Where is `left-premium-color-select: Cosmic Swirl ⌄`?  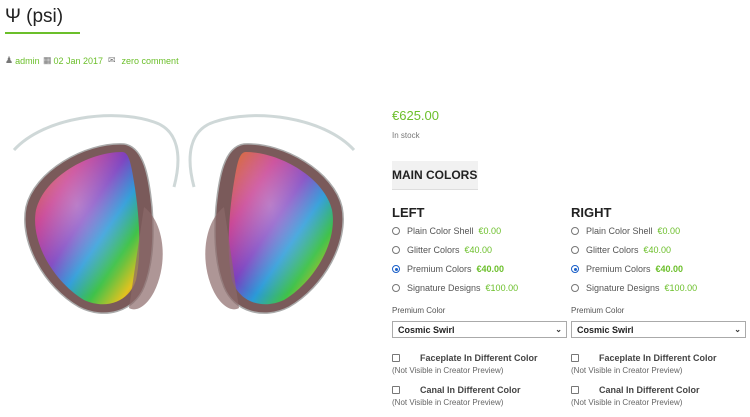 left-premium-color-select: Cosmic Swirl ⌄ is located at coordinates (479, 329).